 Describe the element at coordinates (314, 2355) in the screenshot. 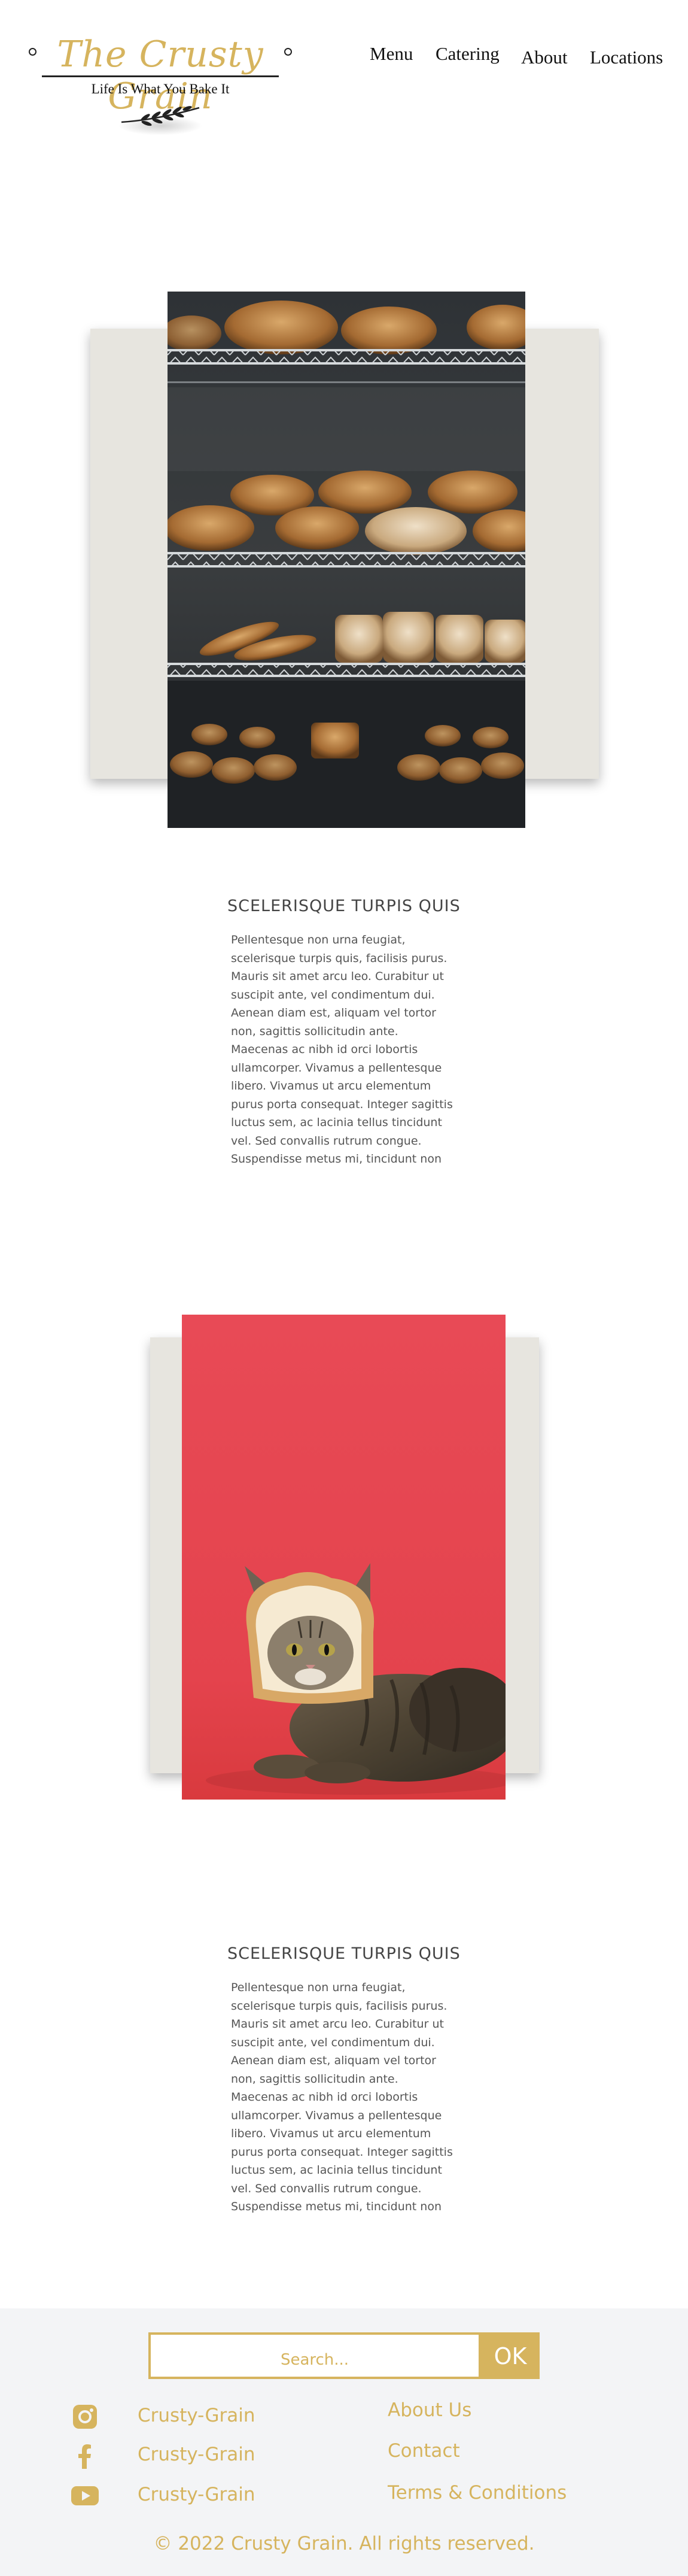

I see `search-input` at that location.